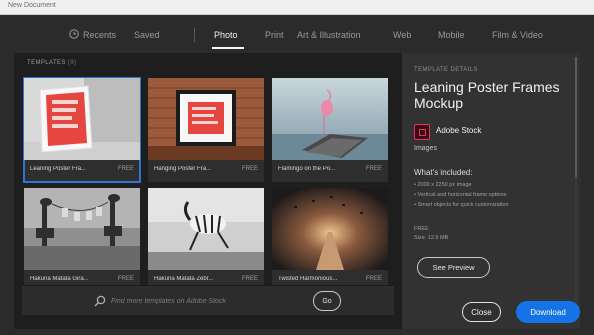  I want to click on active-tab-indicator, so click(228, 48).